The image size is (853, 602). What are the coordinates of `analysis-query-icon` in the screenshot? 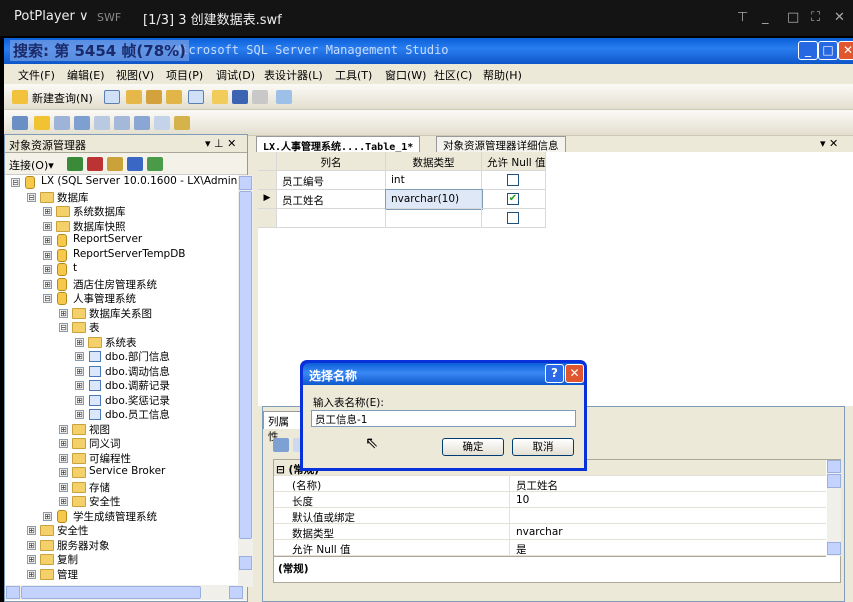 It's located at (154, 97).